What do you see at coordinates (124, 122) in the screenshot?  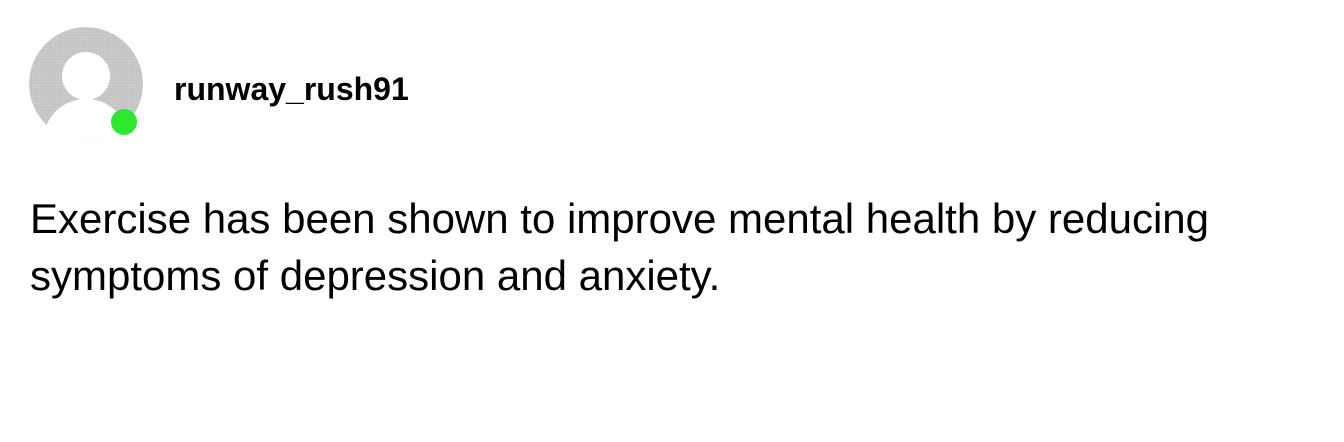 I see `online-status-dot` at bounding box center [124, 122].